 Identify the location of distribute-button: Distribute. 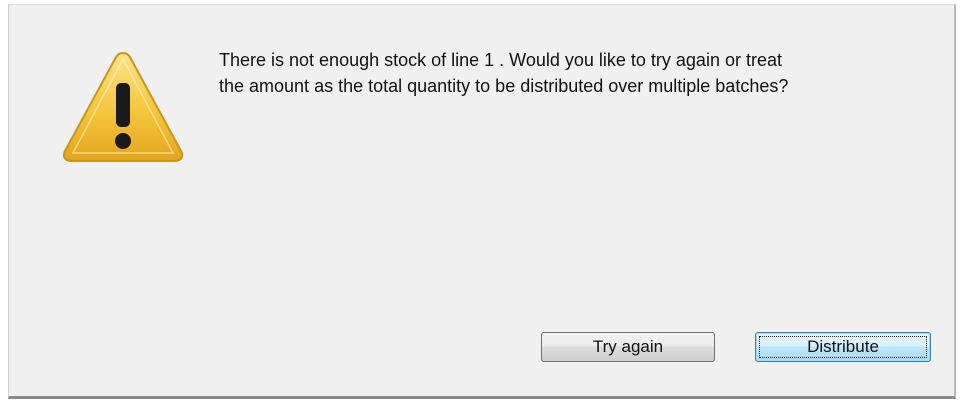
(843, 347).